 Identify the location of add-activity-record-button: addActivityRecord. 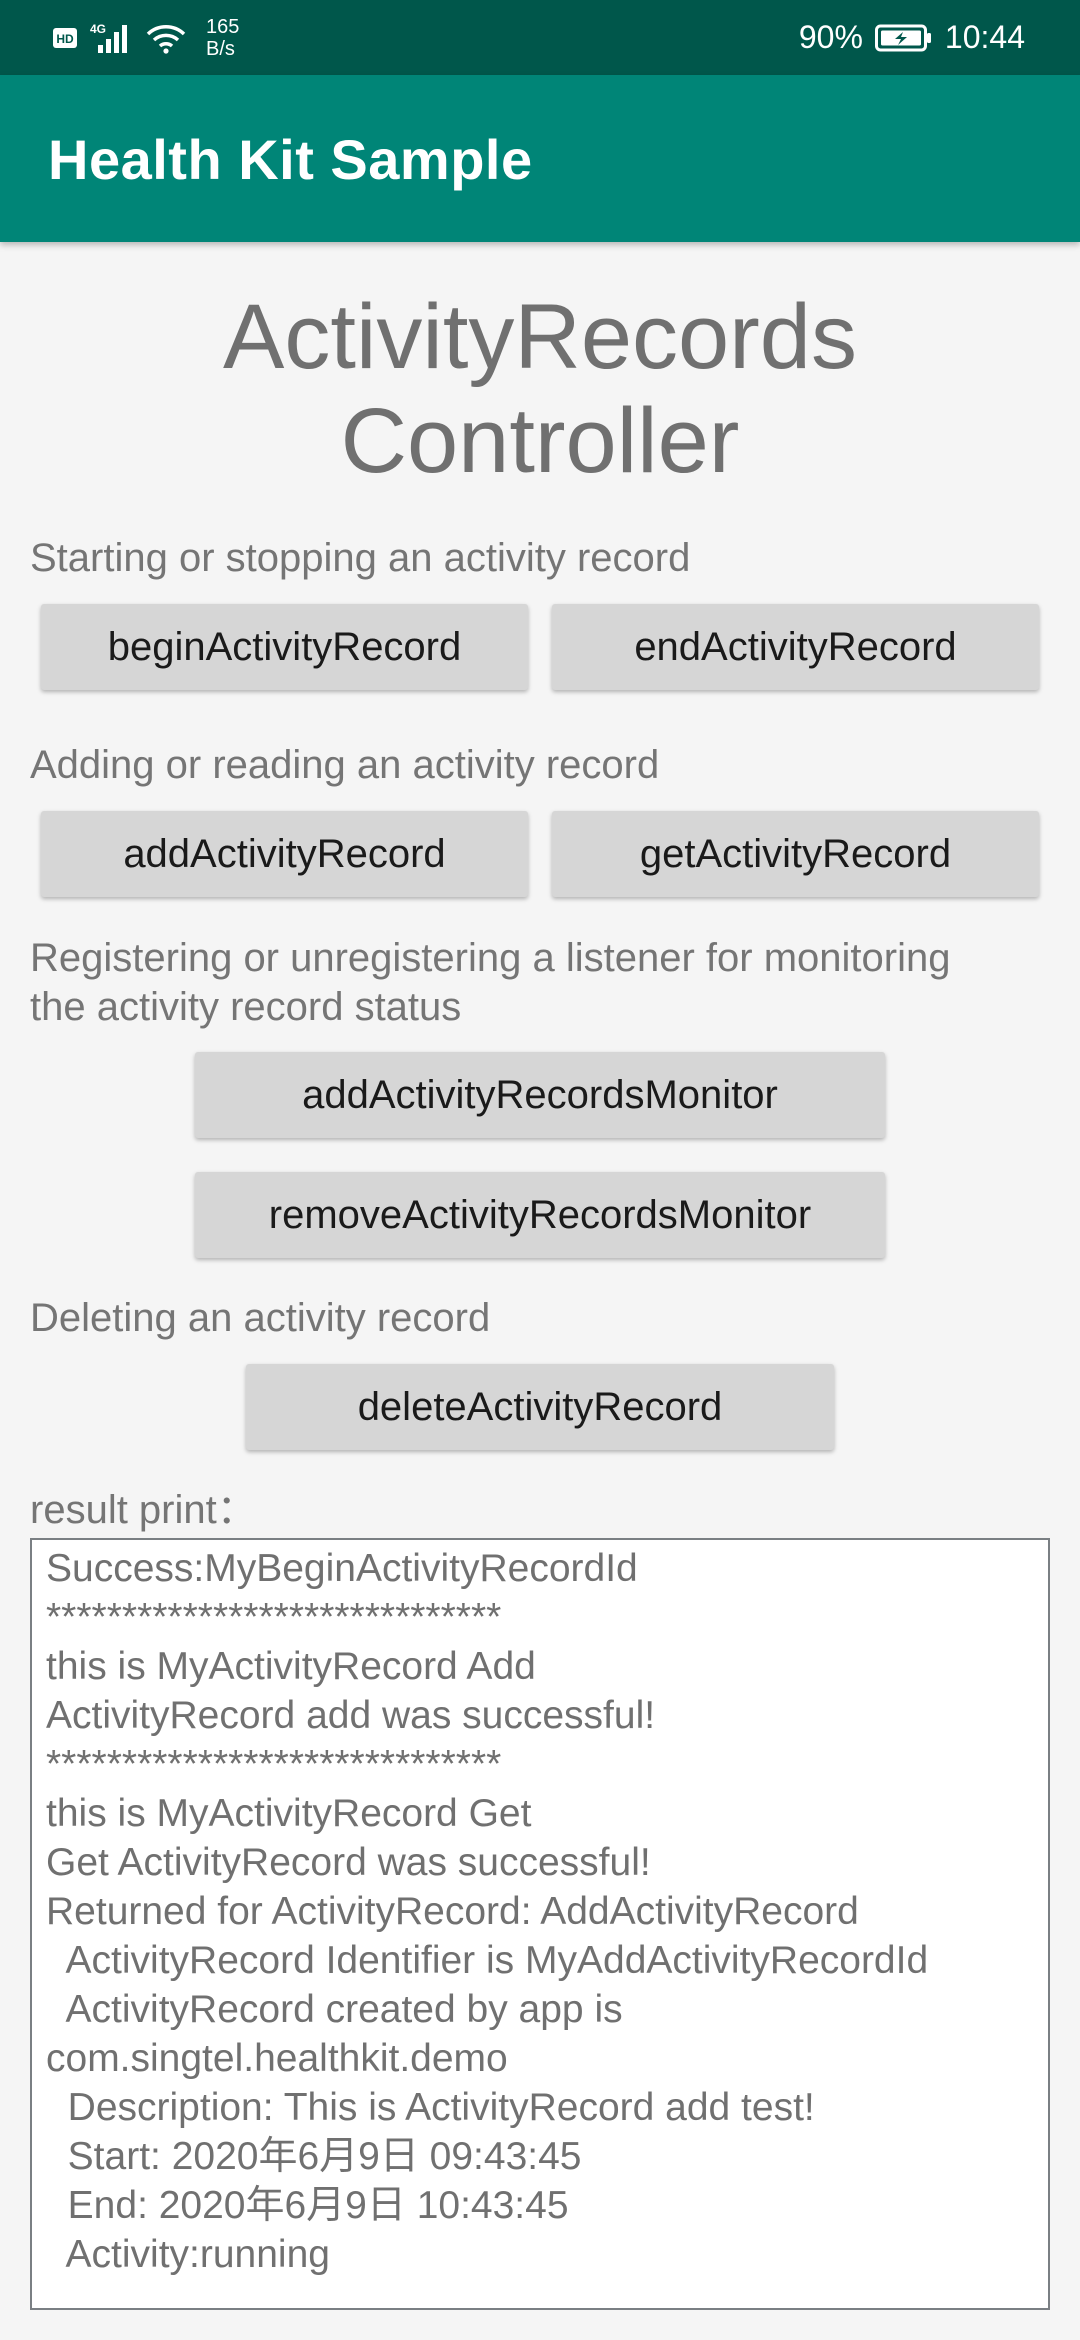
(284, 854).